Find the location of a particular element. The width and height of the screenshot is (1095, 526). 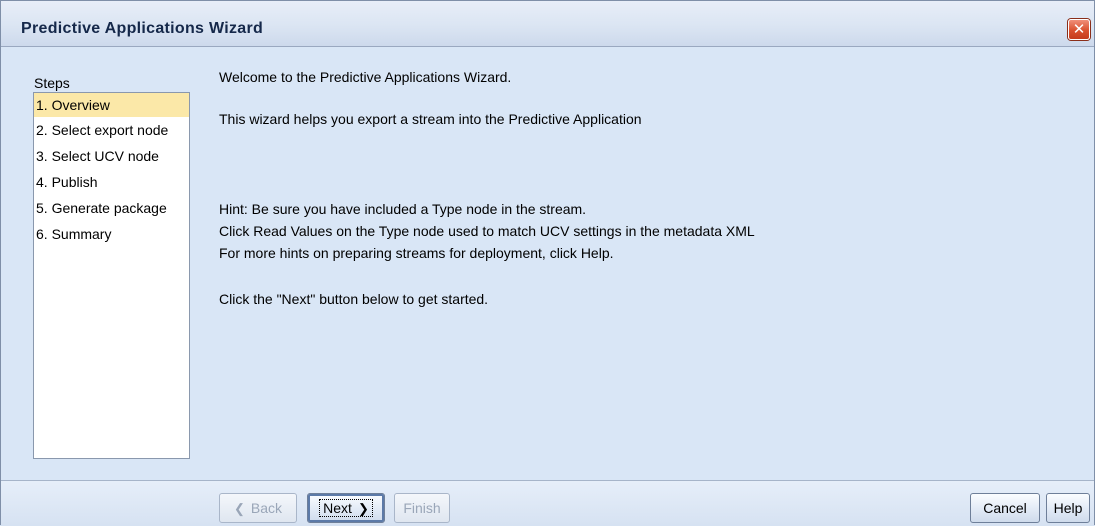

window-title: Predictive Applications Wizard is located at coordinates (142, 28).